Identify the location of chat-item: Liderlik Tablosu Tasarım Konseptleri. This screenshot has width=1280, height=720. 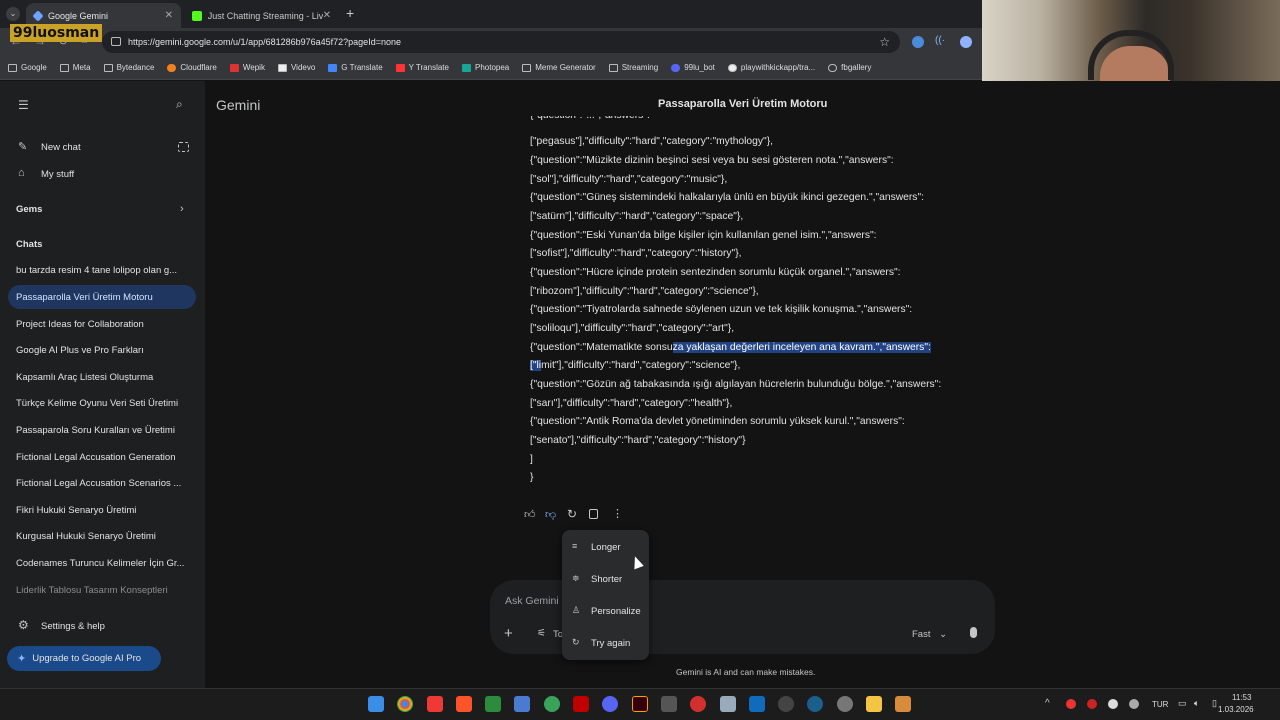
(103, 590).